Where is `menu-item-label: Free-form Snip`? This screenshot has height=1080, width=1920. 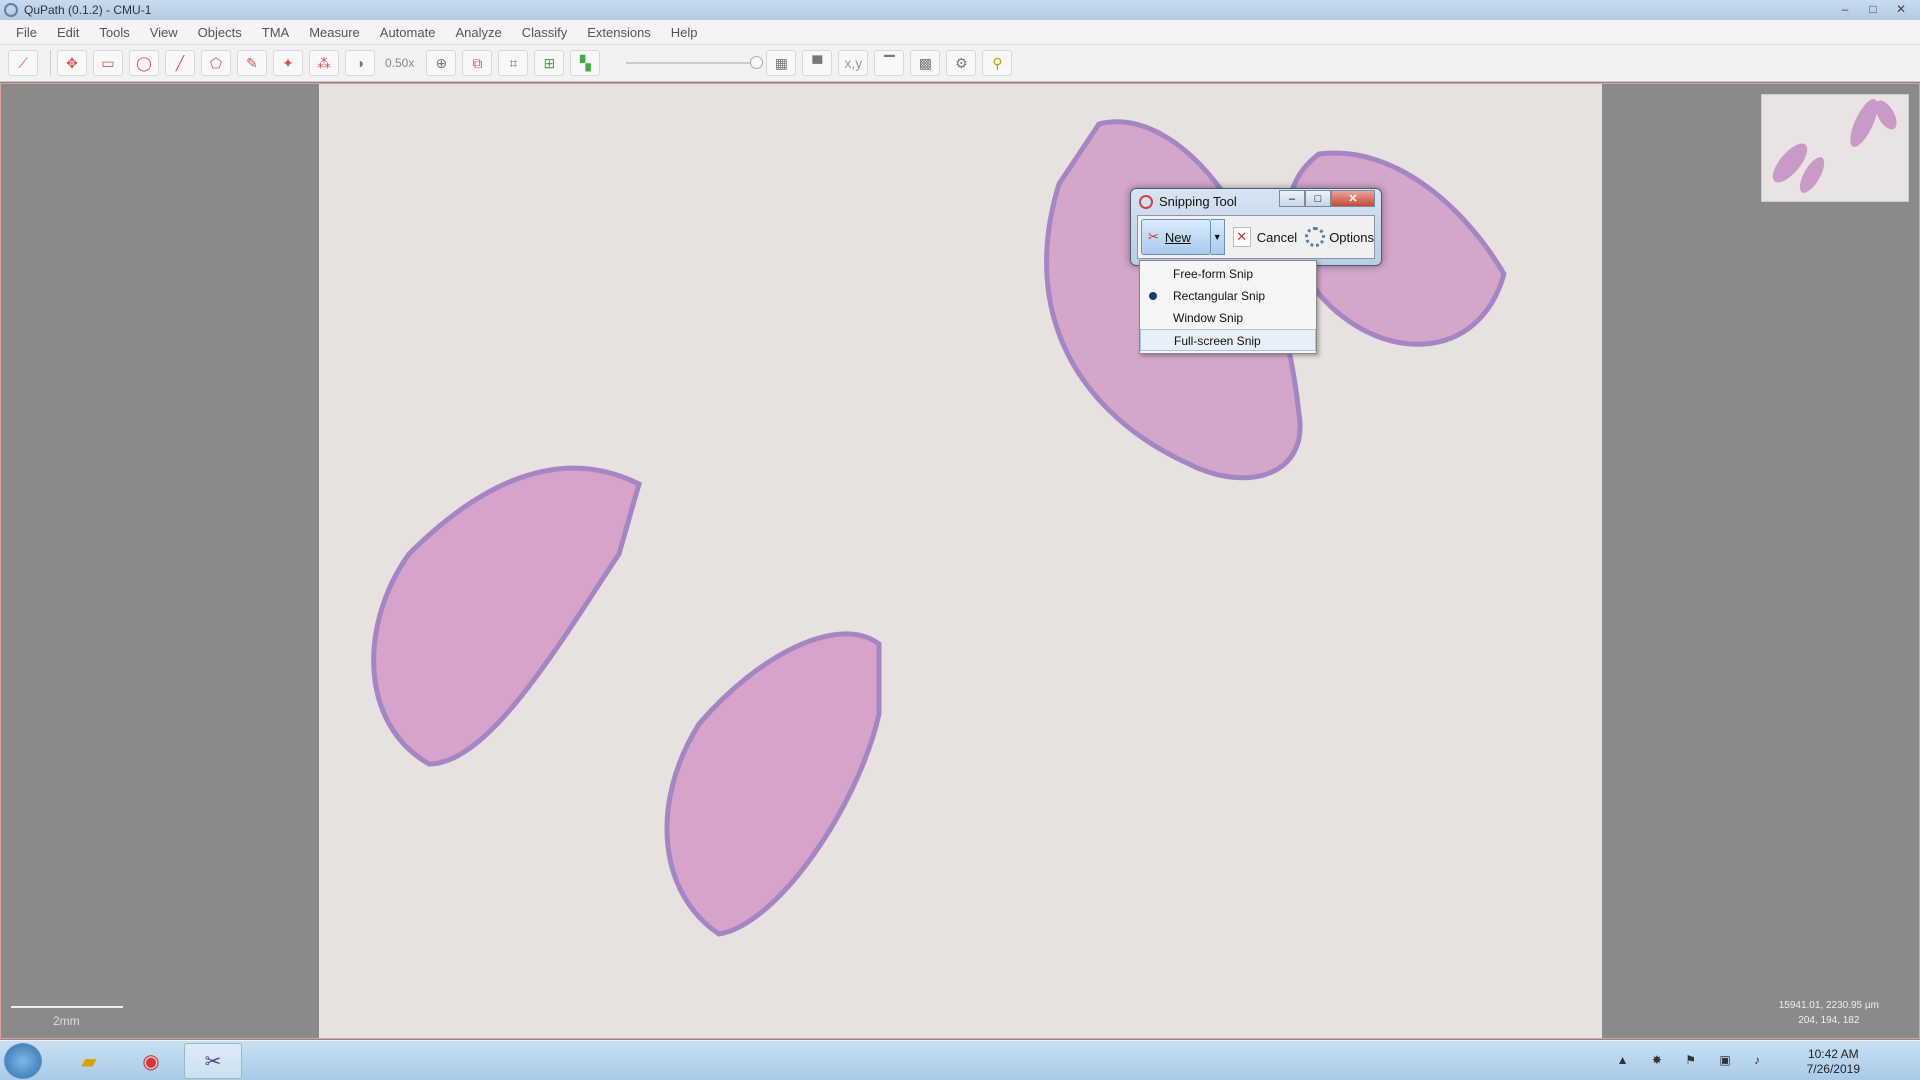
menu-item-label: Free-form Snip is located at coordinates (1213, 274).